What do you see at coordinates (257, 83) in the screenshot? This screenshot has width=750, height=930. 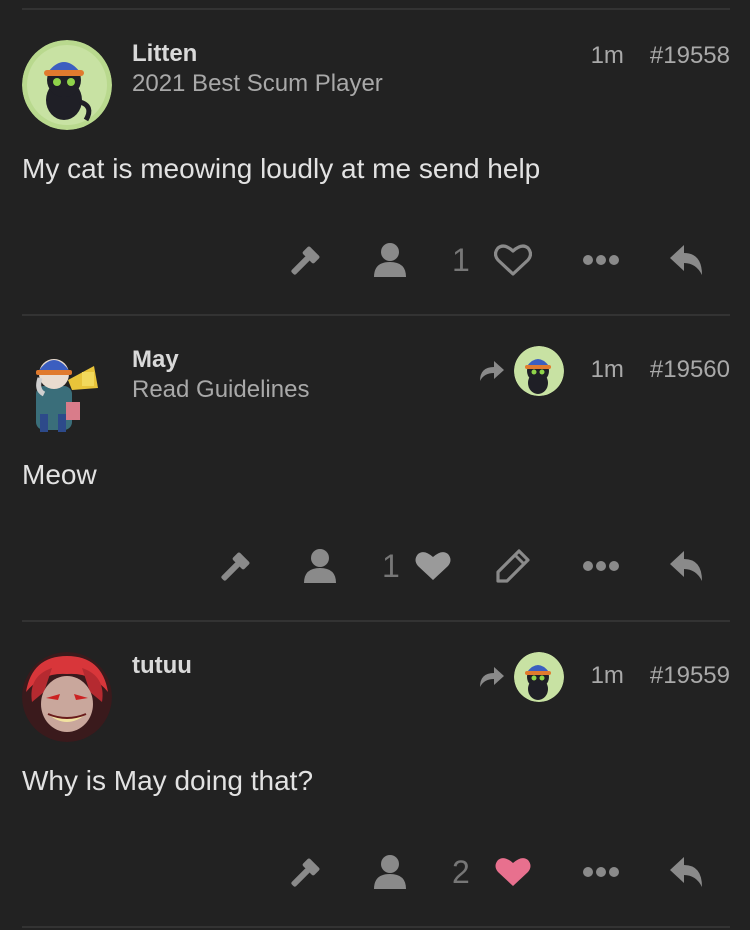 I see `user-title: 2021 Best Scum Player` at bounding box center [257, 83].